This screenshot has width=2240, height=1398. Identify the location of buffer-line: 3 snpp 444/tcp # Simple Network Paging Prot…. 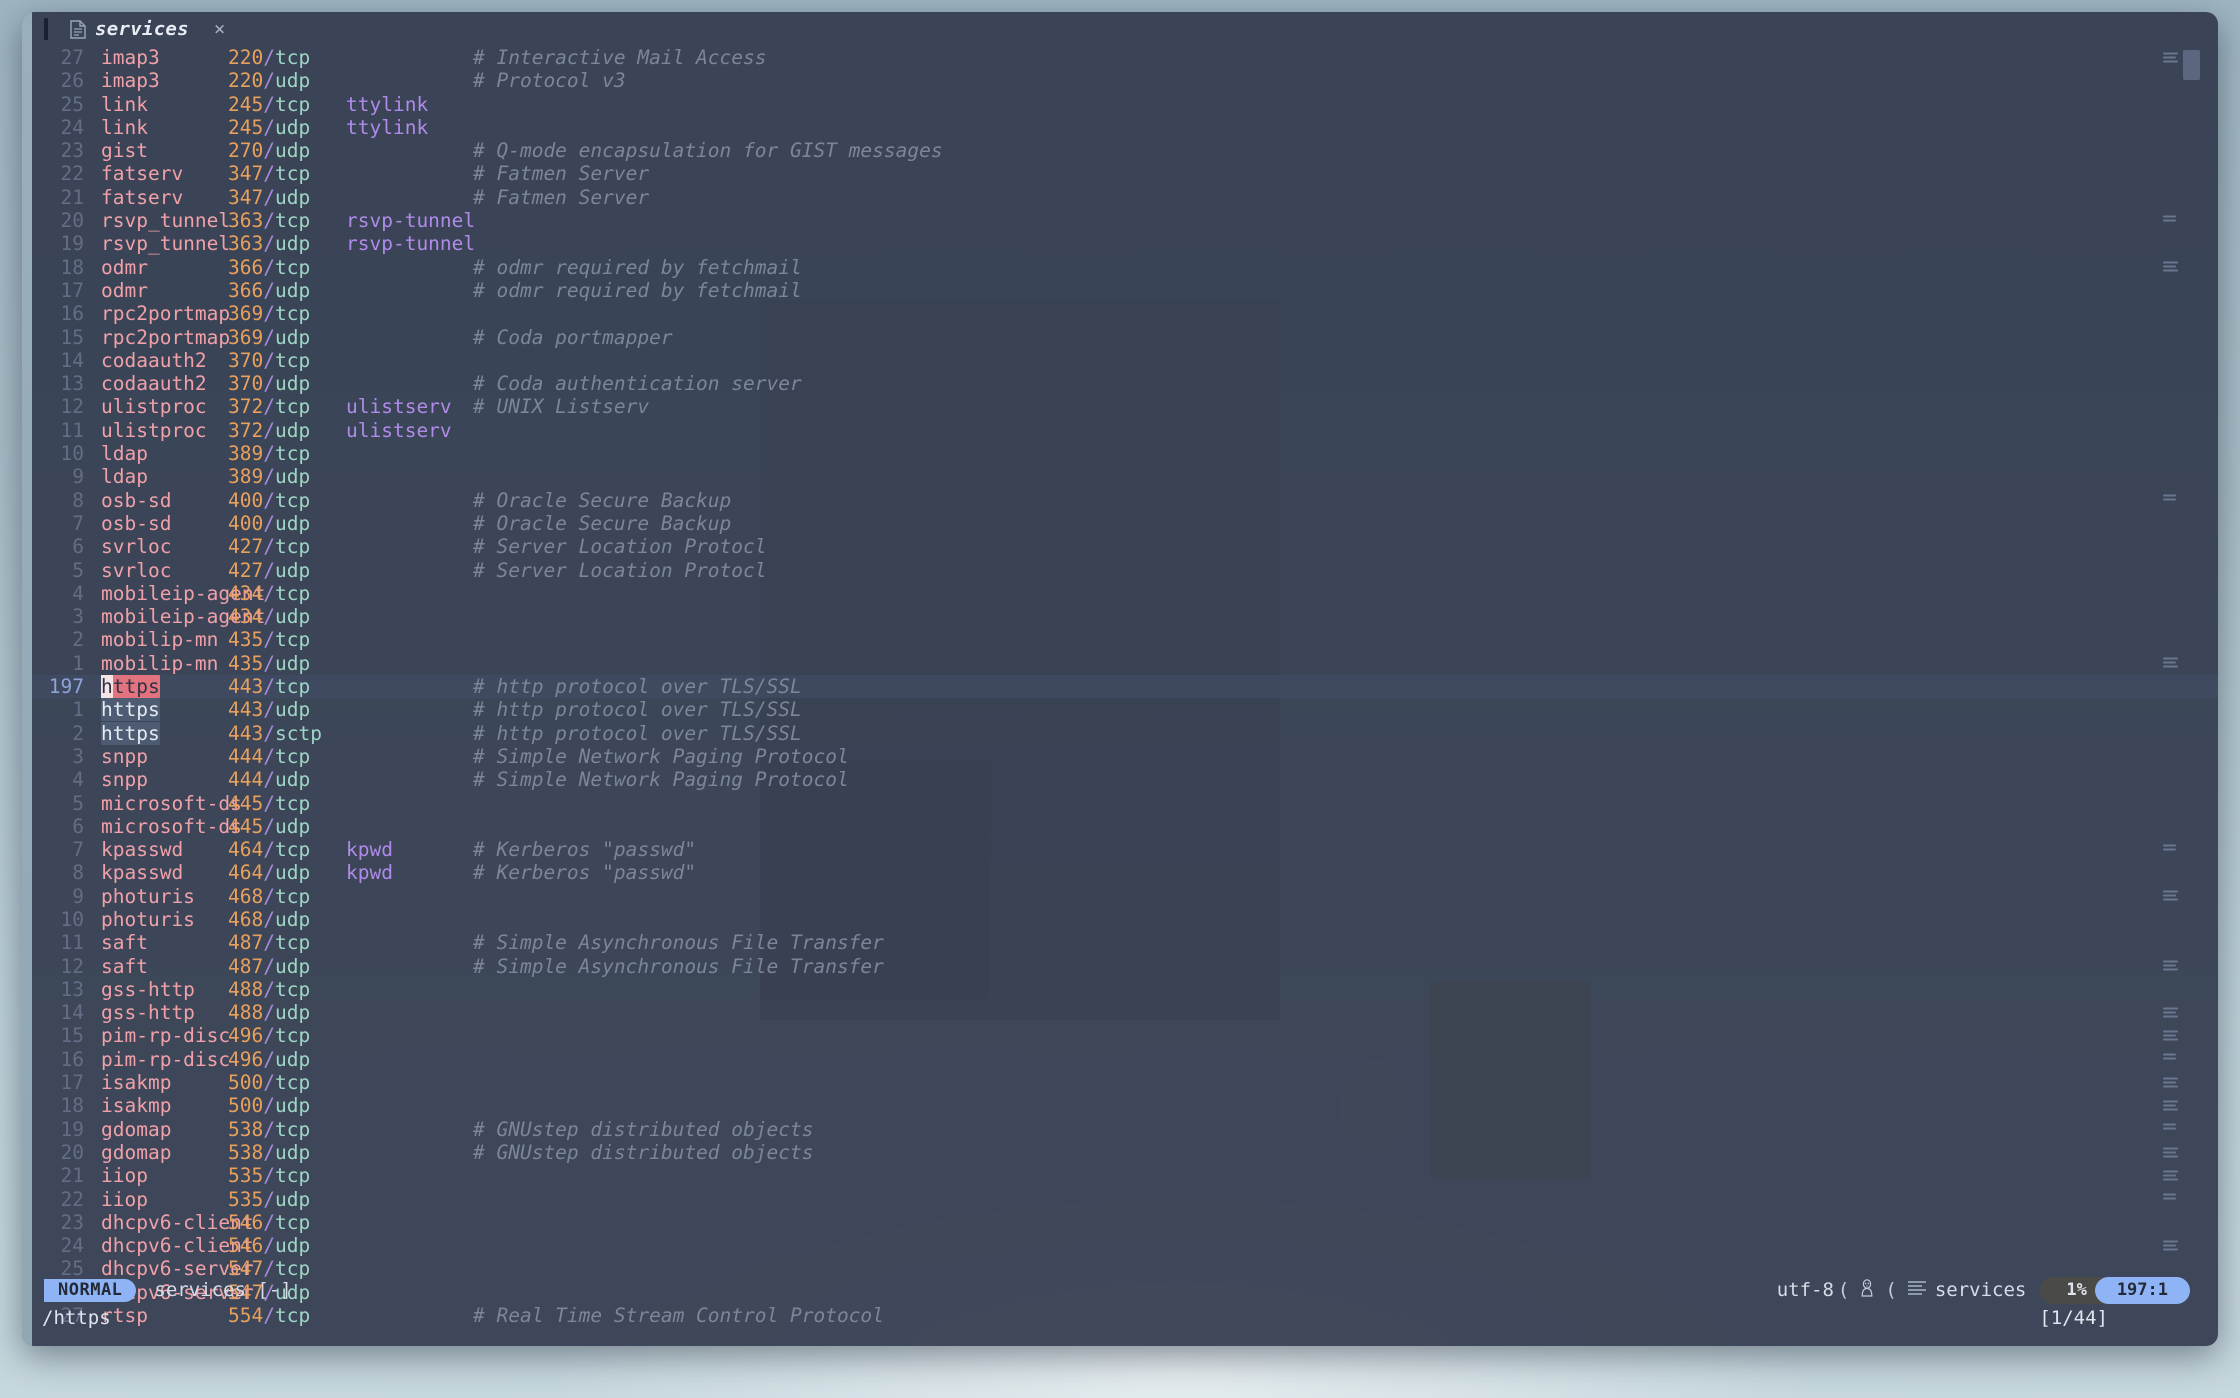
(1125, 756).